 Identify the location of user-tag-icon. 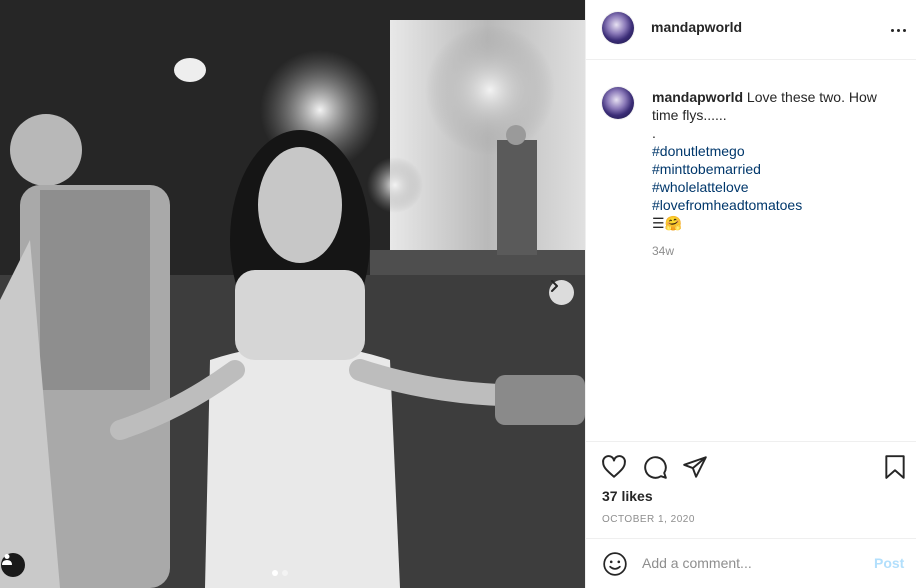
(7, 559).